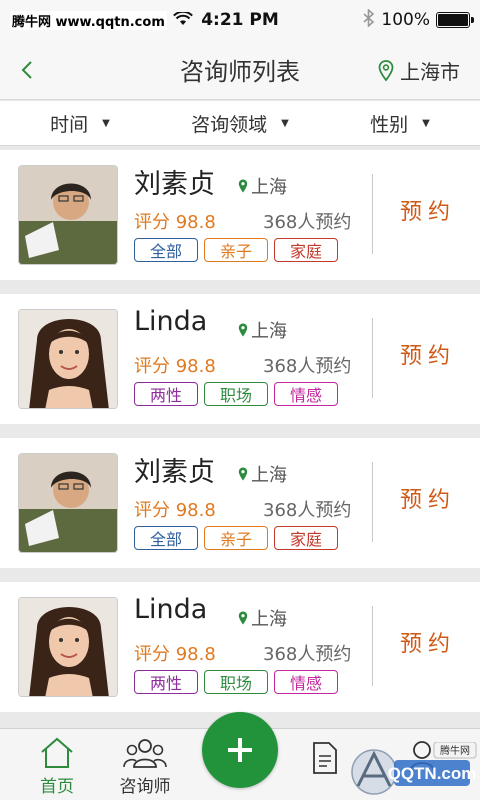 The width and height of the screenshot is (480, 800). I want to click on battery-level, so click(453, 20).